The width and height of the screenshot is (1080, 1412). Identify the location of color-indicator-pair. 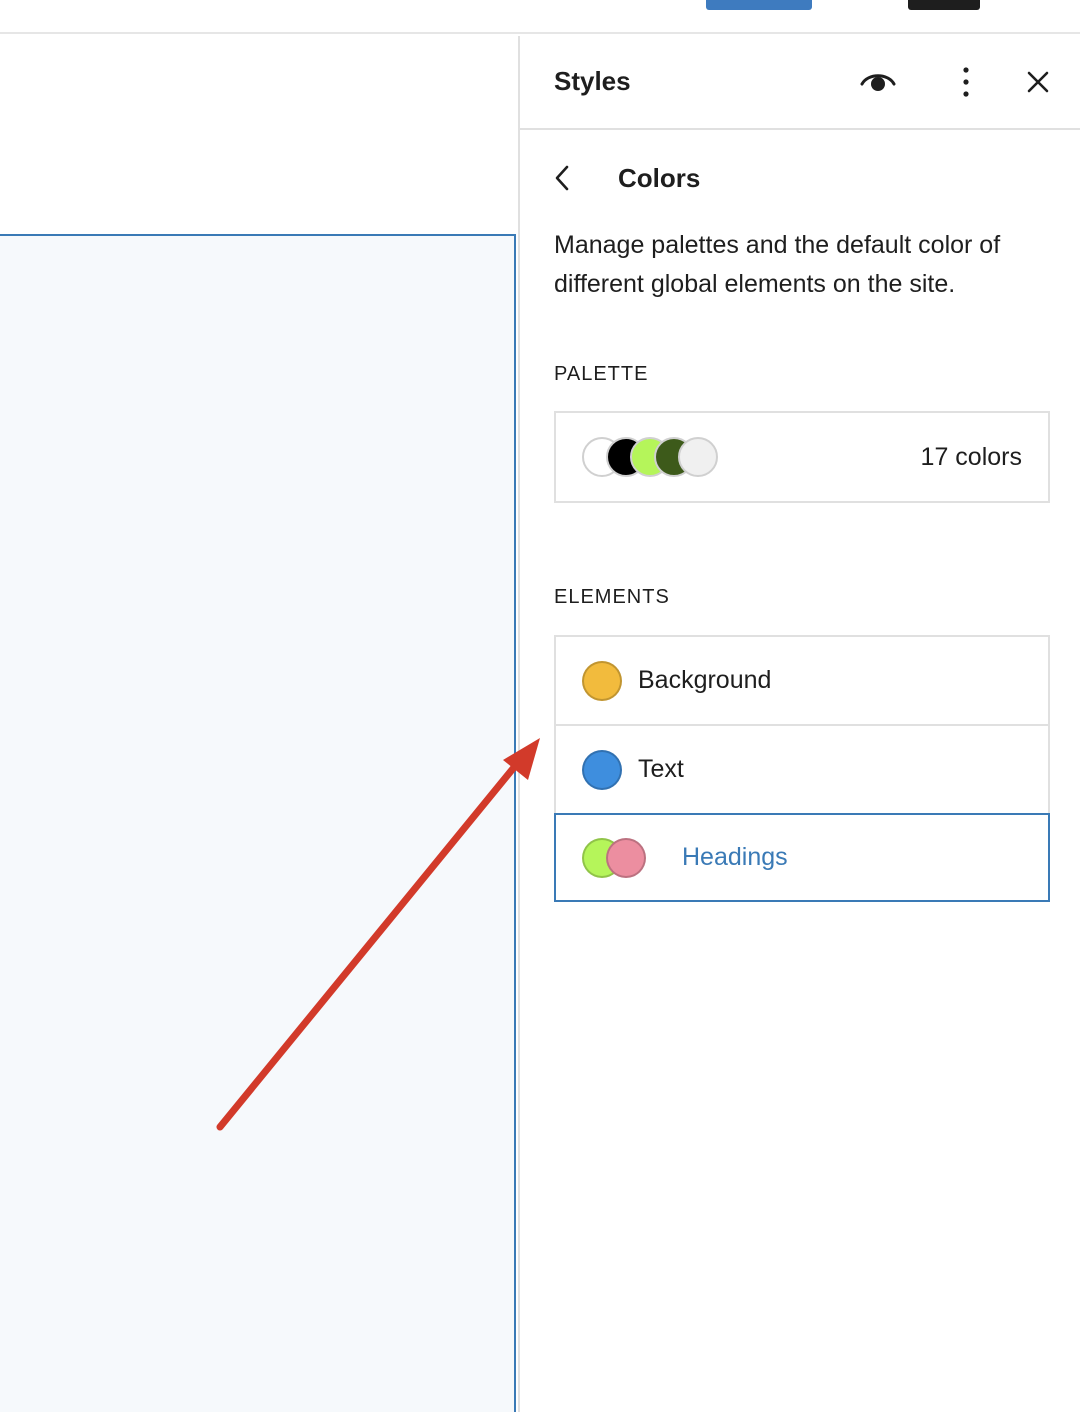
(615, 857).